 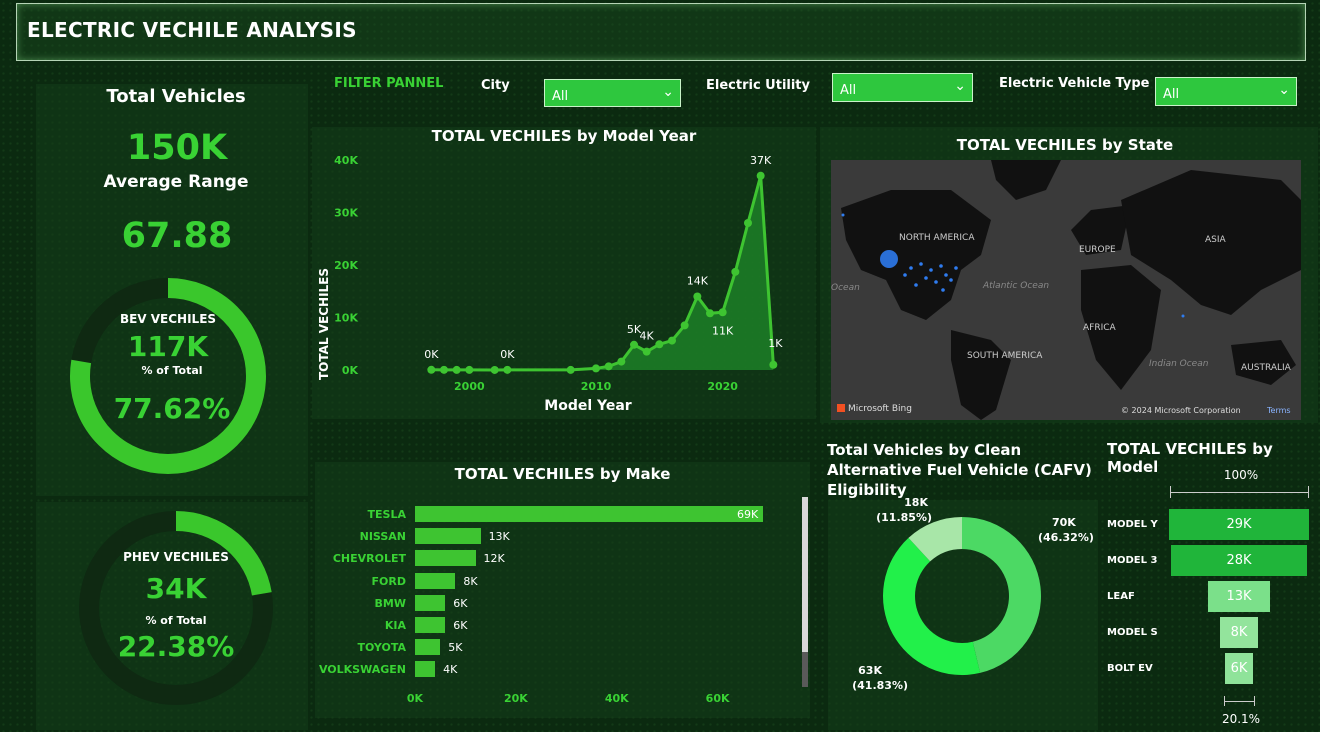 What do you see at coordinates (346, 213) in the screenshot?
I see `y-tick-label: 30K` at bounding box center [346, 213].